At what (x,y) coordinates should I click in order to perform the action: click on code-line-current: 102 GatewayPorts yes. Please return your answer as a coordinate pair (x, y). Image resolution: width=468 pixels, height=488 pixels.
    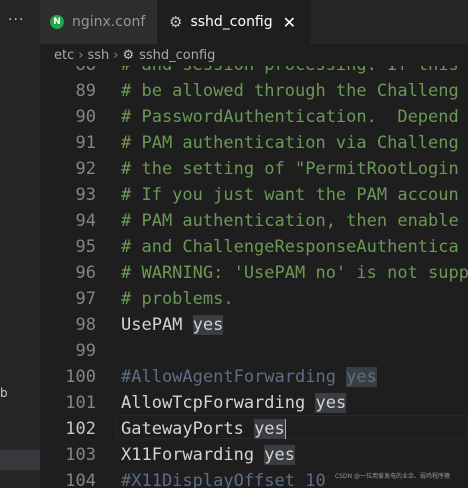
    Looking at the image, I should click on (254, 429).